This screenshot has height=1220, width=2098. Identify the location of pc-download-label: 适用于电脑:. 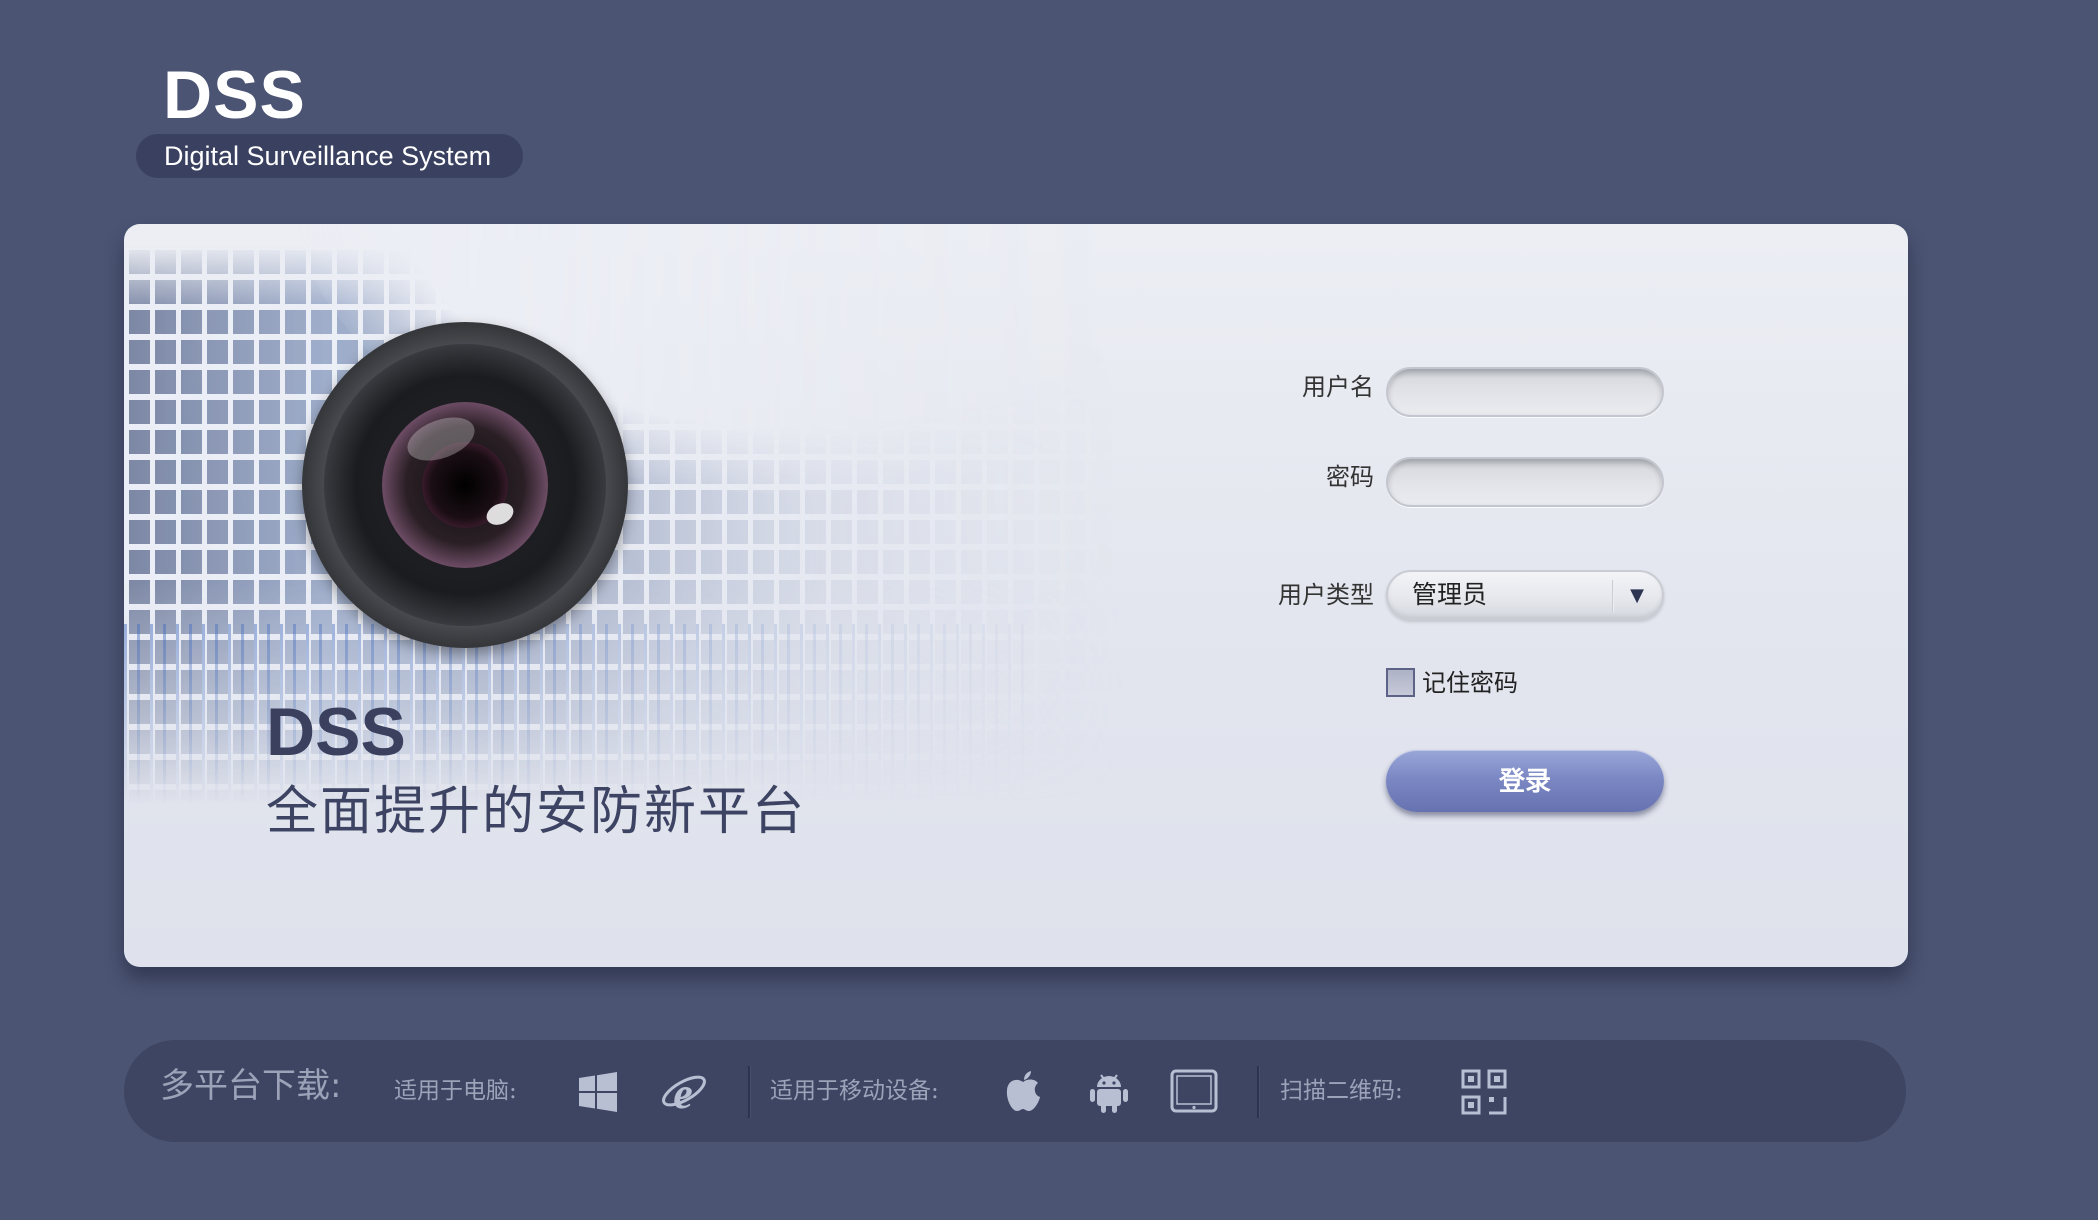
(455, 1091).